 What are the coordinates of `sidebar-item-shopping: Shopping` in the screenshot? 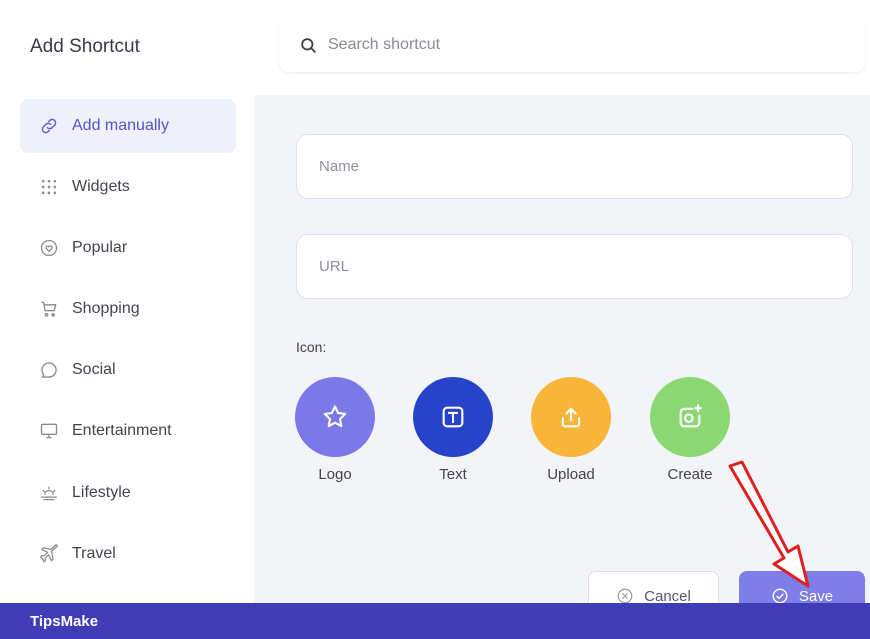 It's located at (128, 309).